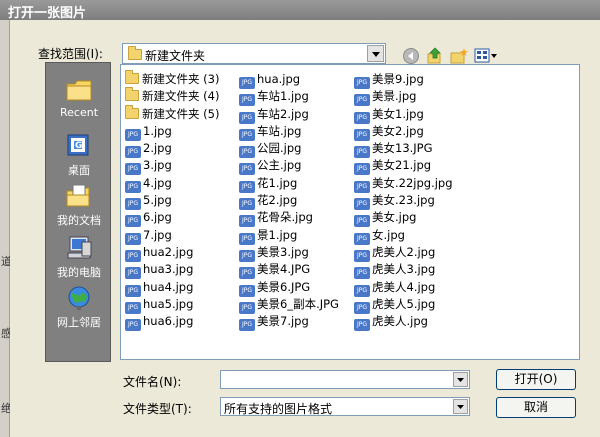 Image resolution: width=600 pixels, height=437 pixels. I want to click on look-in-value: 新建文件夹, so click(175, 56).